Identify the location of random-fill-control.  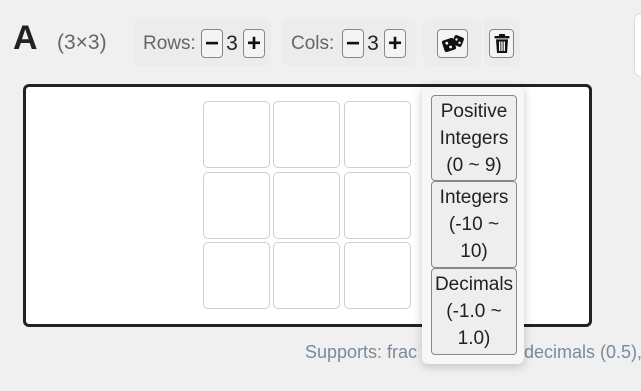
(452, 42).